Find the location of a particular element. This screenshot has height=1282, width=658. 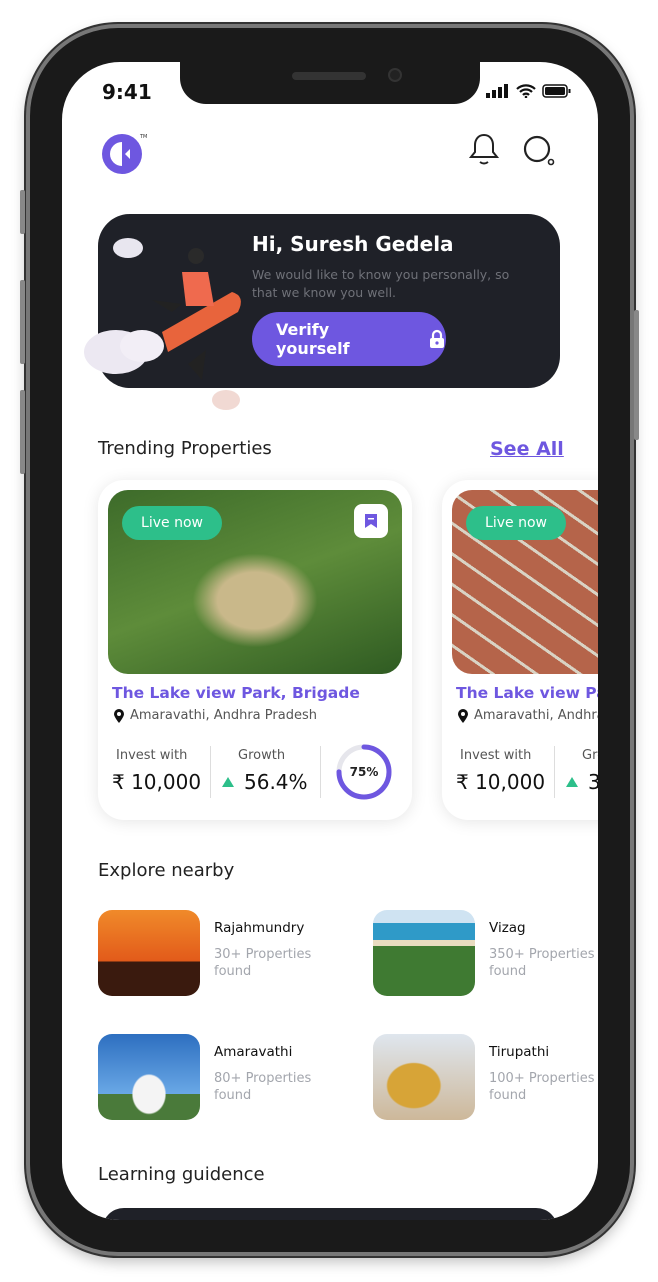

notch is located at coordinates (330, 83).